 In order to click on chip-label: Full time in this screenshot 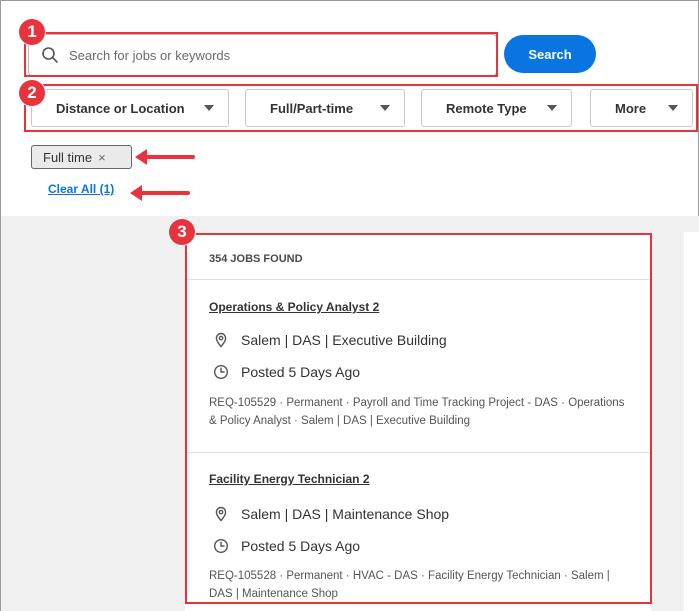, I will do `click(68, 157)`.